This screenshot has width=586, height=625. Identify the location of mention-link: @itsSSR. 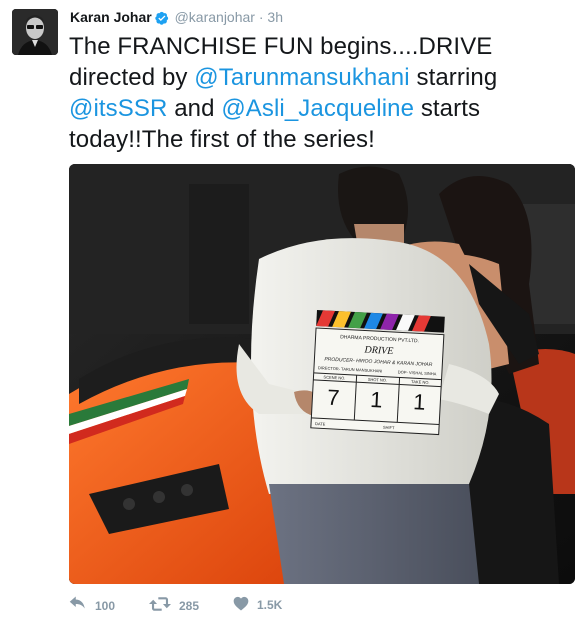
(118, 108).